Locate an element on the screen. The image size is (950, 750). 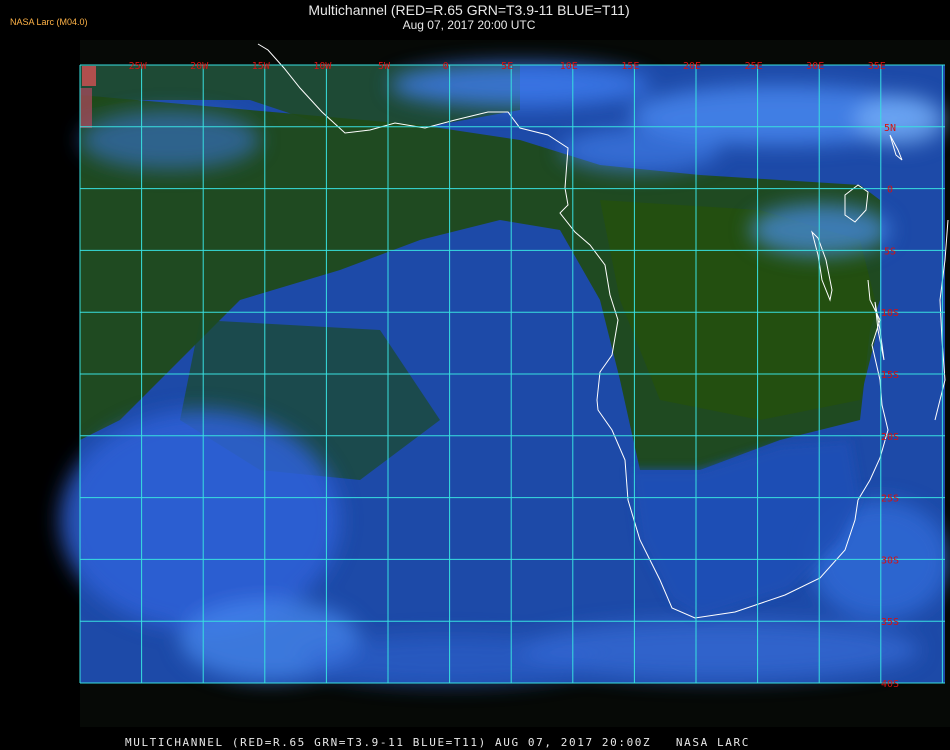
longitude-label: 20W is located at coordinates (199, 66).